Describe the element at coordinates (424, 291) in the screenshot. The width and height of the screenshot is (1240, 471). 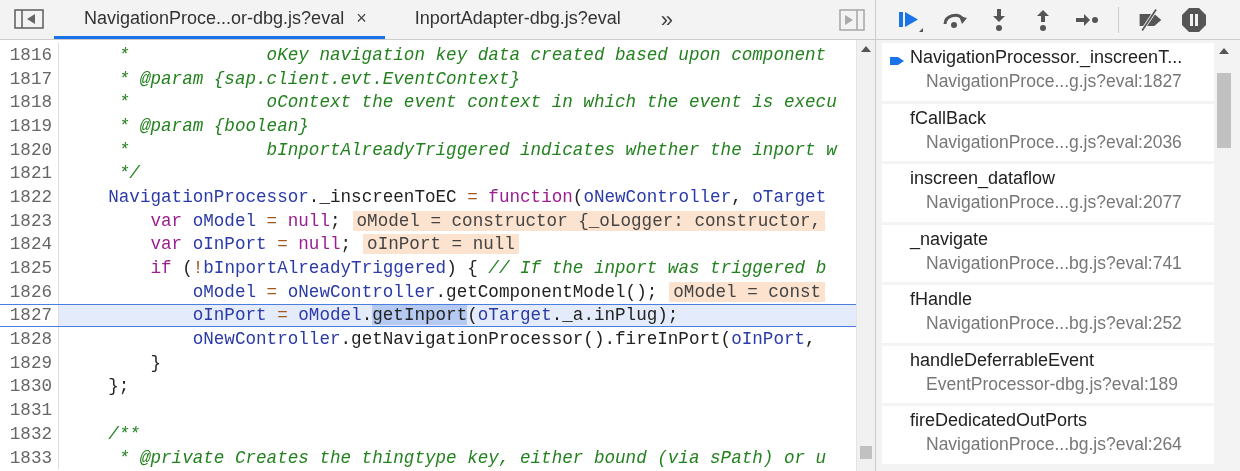
I see `code-line: oModel = oNewController.getComponentModel();` at that location.